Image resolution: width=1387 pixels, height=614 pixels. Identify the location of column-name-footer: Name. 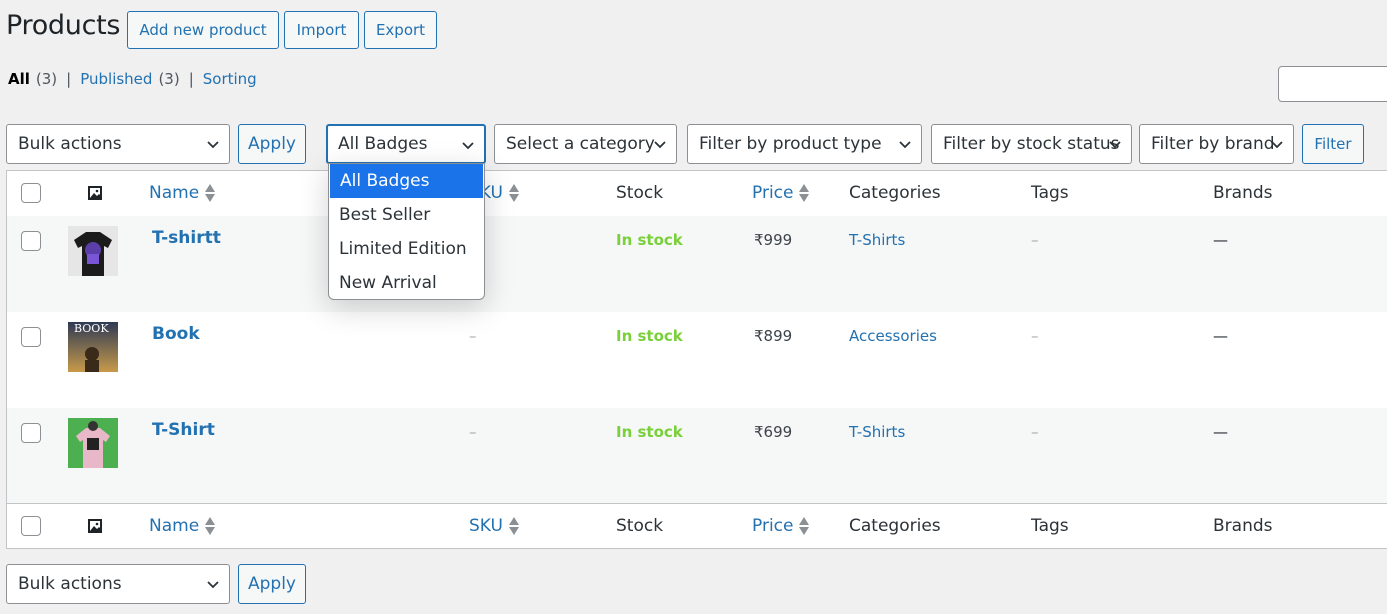
(182, 526).